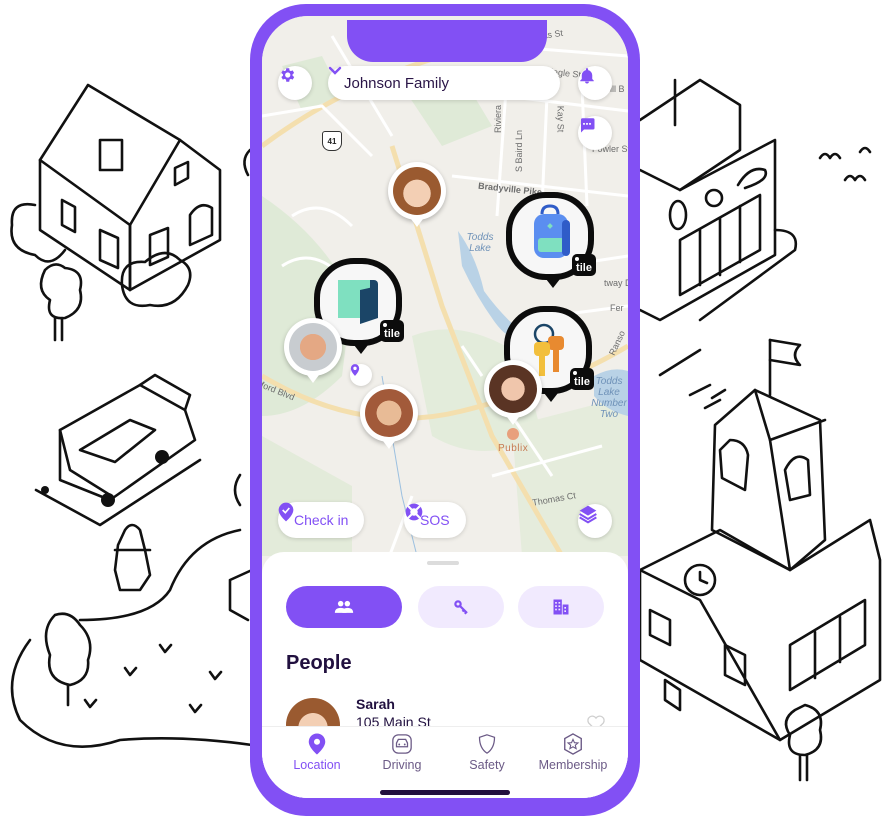 The image size is (889, 816). I want to click on shop-doodle, so click(755, 200).